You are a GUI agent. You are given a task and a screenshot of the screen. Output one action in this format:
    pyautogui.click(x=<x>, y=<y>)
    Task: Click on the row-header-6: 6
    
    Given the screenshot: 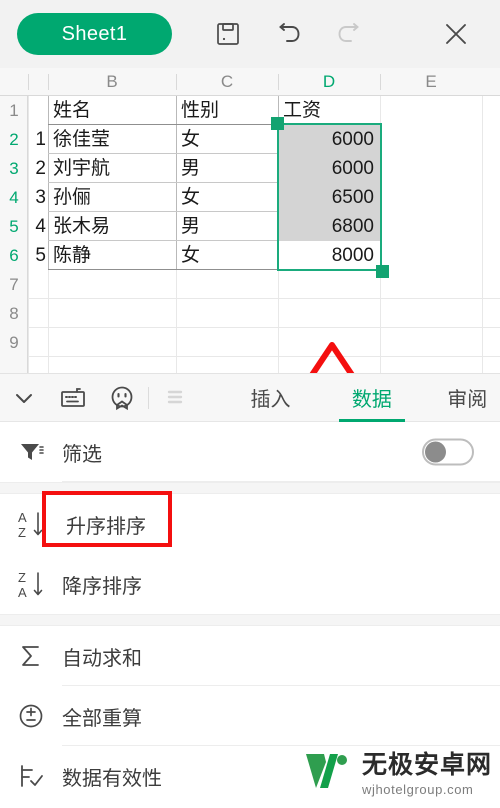 What is the action you would take?
    pyautogui.click(x=14, y=255)
    